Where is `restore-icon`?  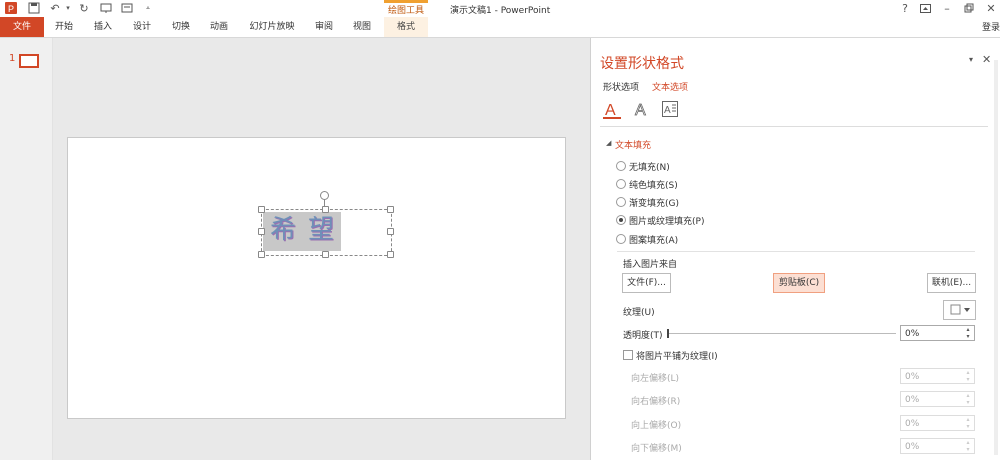 restore-icon is located at coordinates (969, 8).